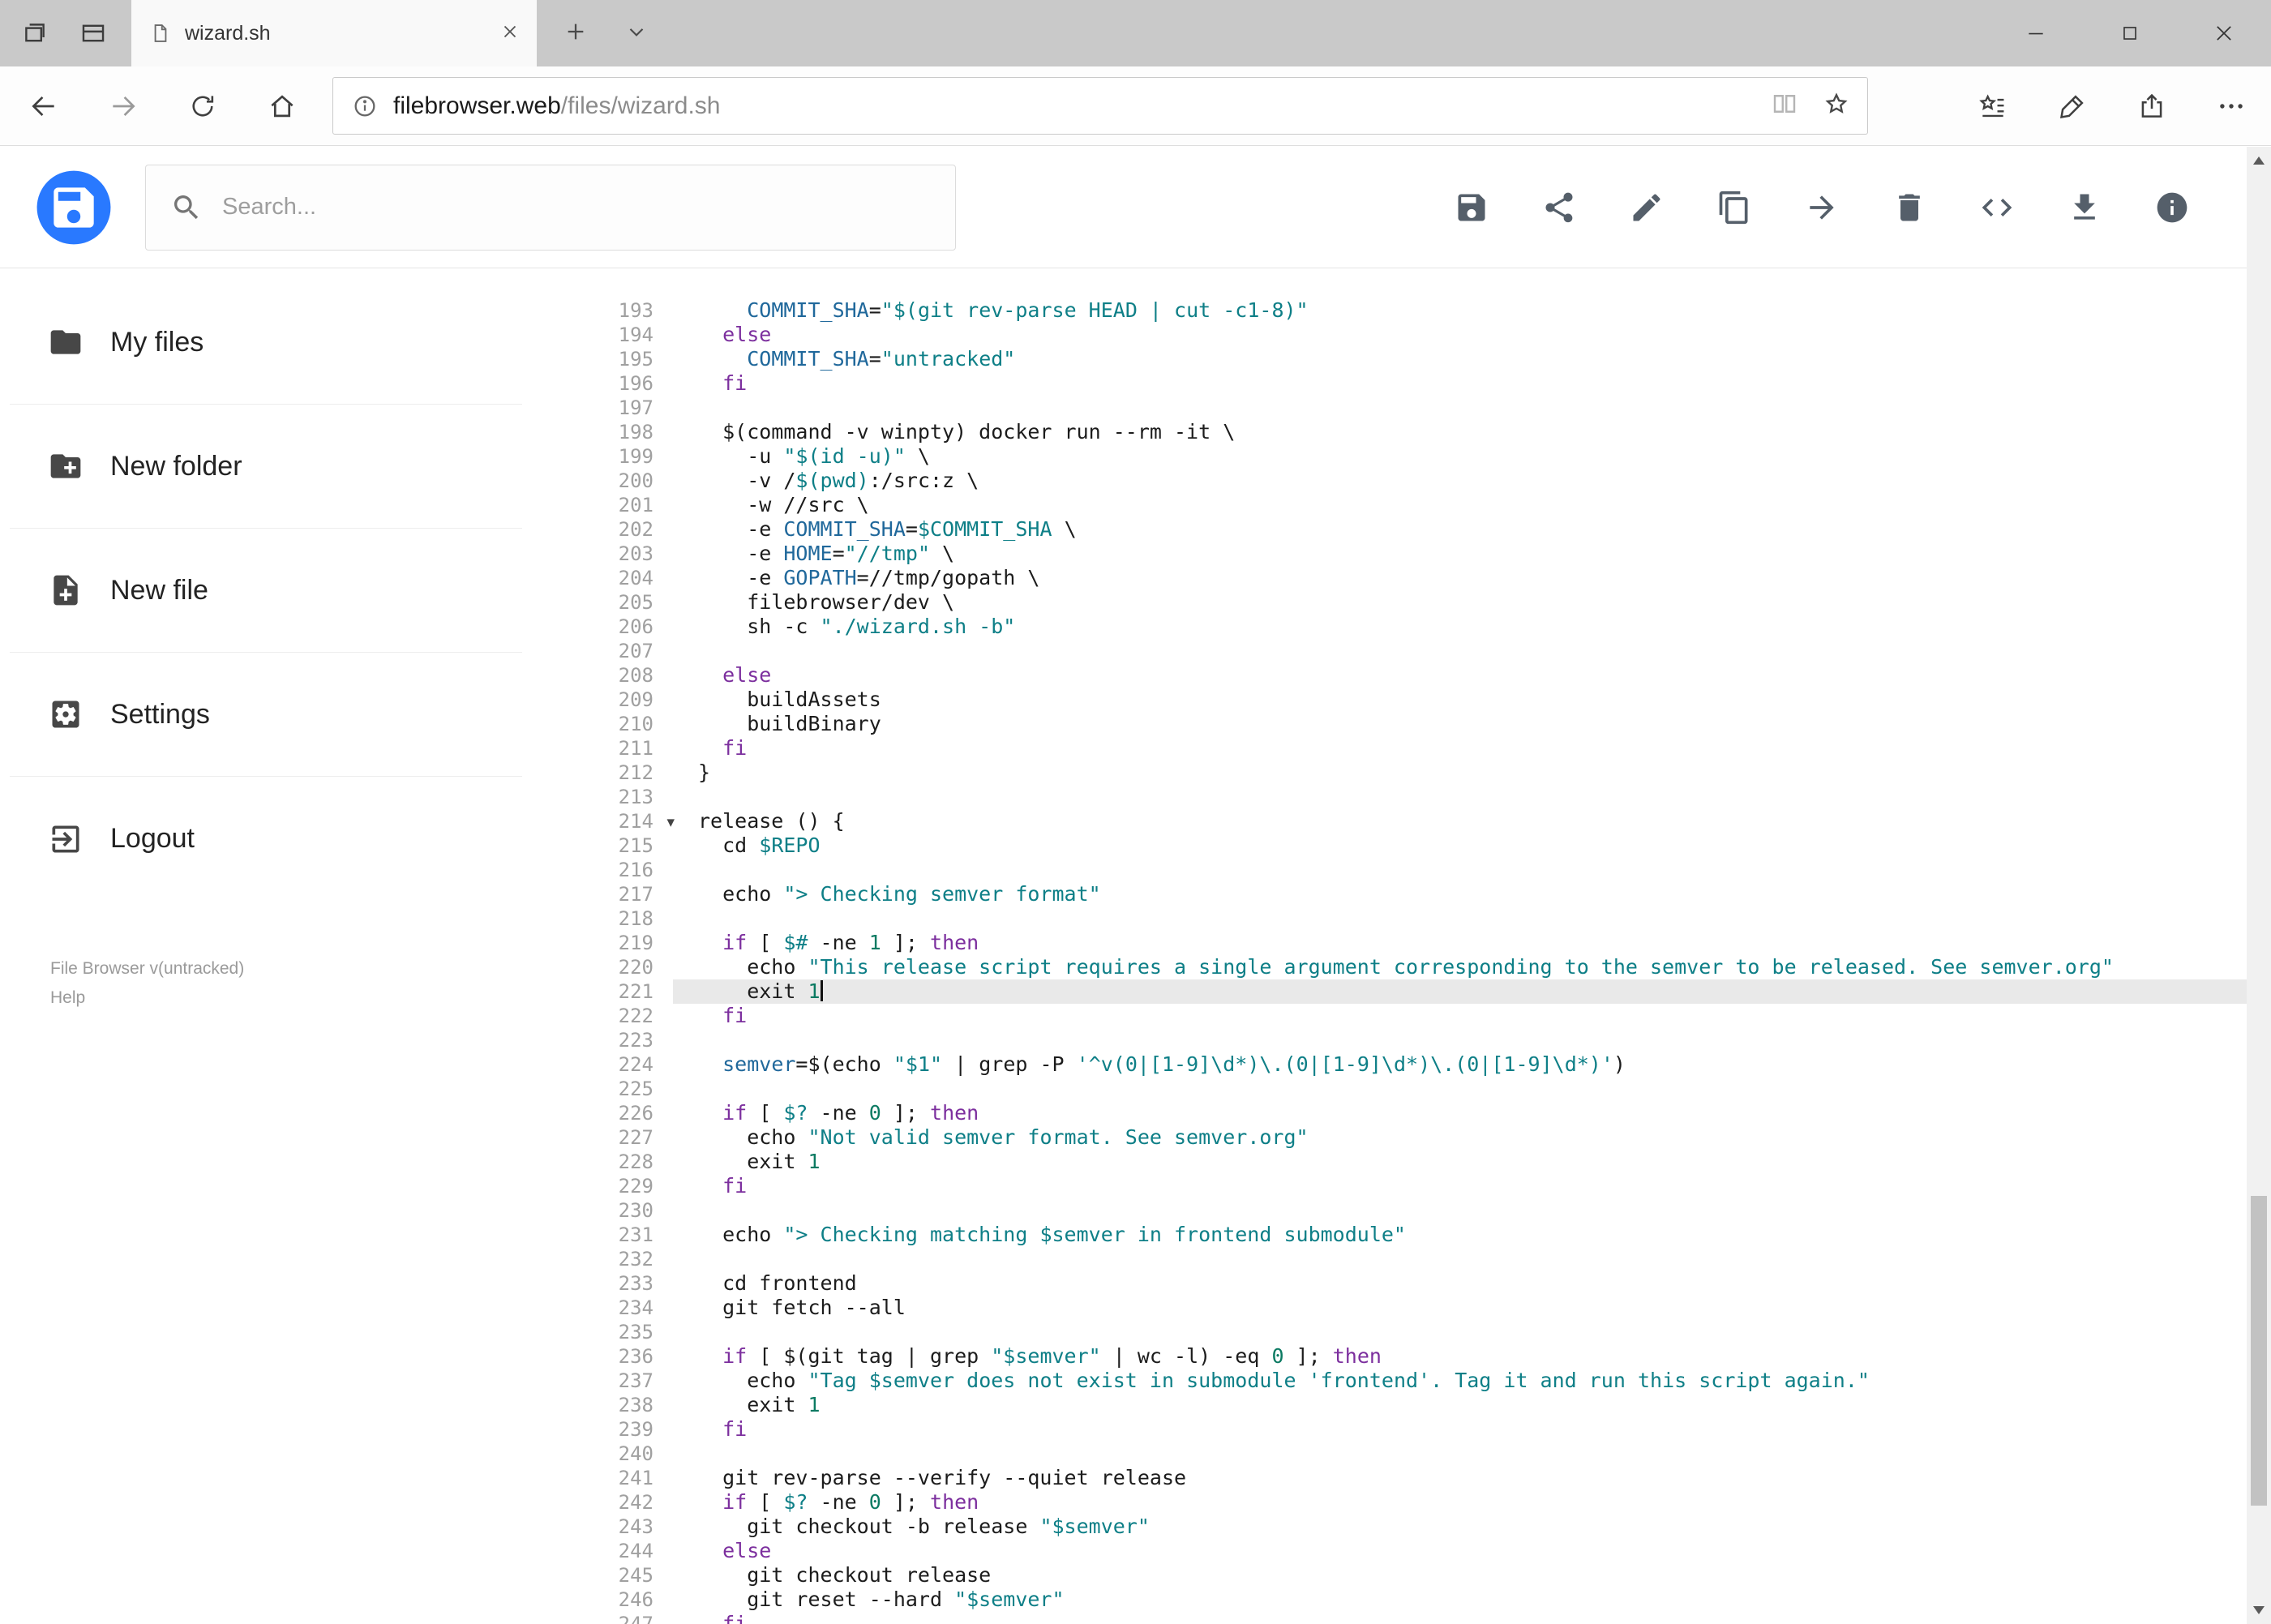 This screenshot has height=1624, width=2271. I want to click on code-line-226: 226 if [ $? -ne 0 ]; then, so click(1403, 1113).